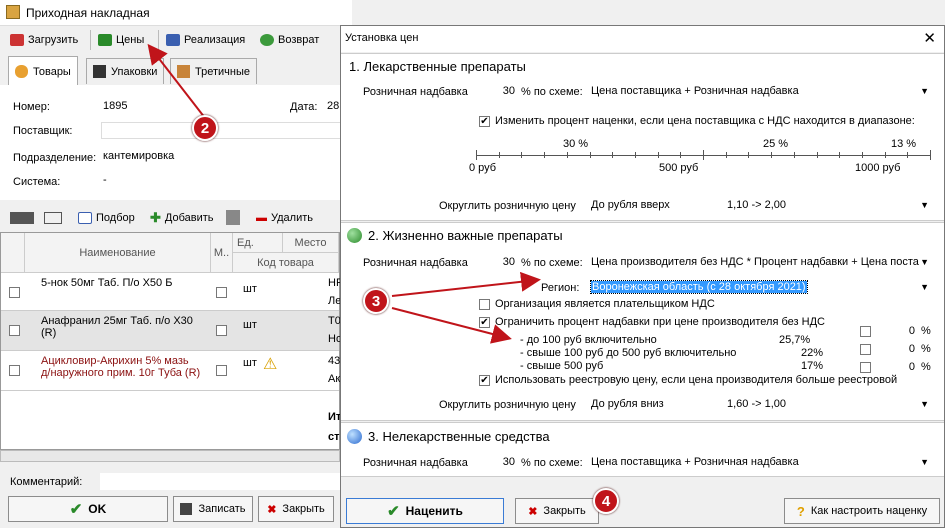 The image size is (945, 528). What do you see at coordinates (205, 128) in the screenshot?
I see `marker-badge: 2` at bounding box center [205, 128].